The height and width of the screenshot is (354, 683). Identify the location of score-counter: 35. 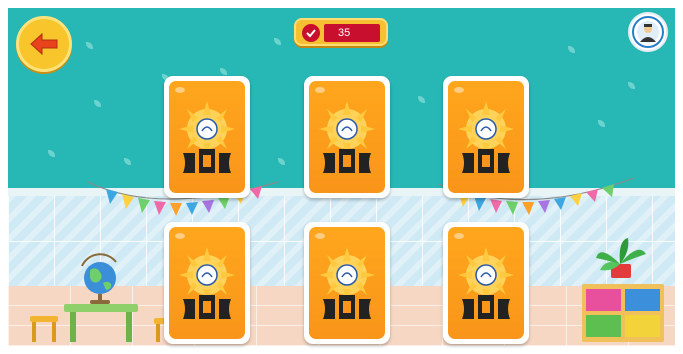
(341, 32).